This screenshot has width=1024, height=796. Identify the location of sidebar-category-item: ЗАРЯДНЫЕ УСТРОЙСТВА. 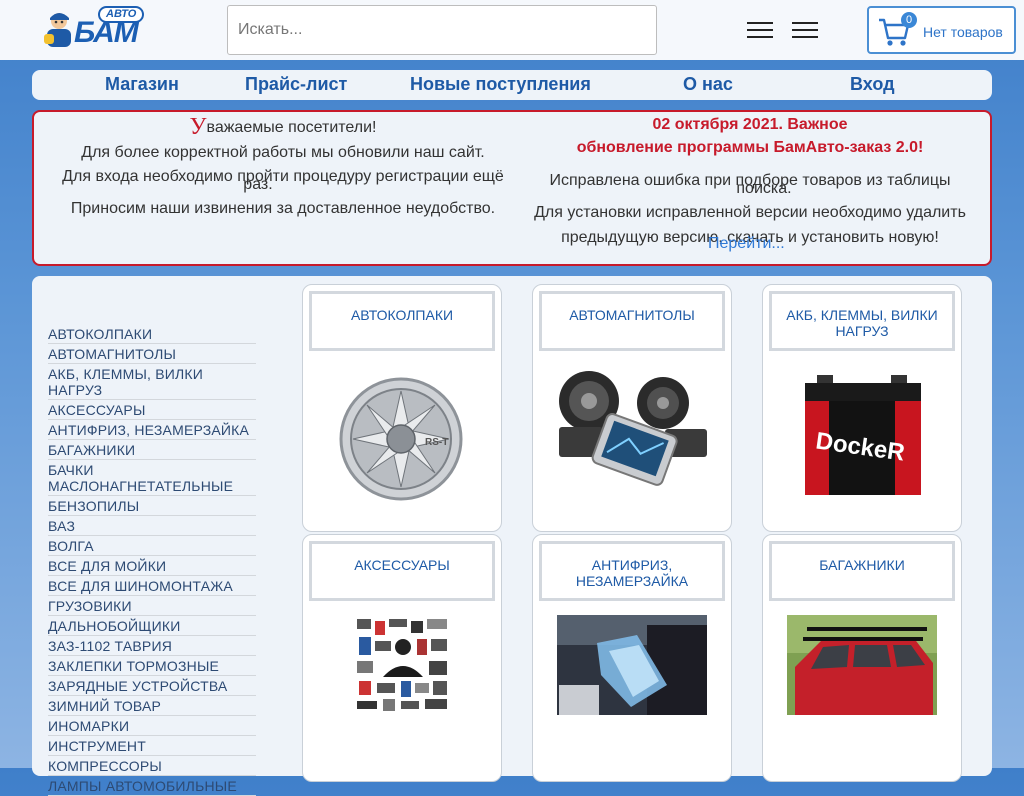
(152, 686).